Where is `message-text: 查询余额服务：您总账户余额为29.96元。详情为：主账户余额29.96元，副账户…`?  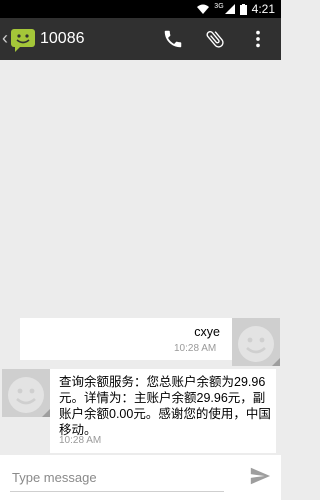
message-text: 查询余额服务：您总账户余额为29.96元。详情为：主账户余额29.96元，副账户… is located at coordinates (165, 406).